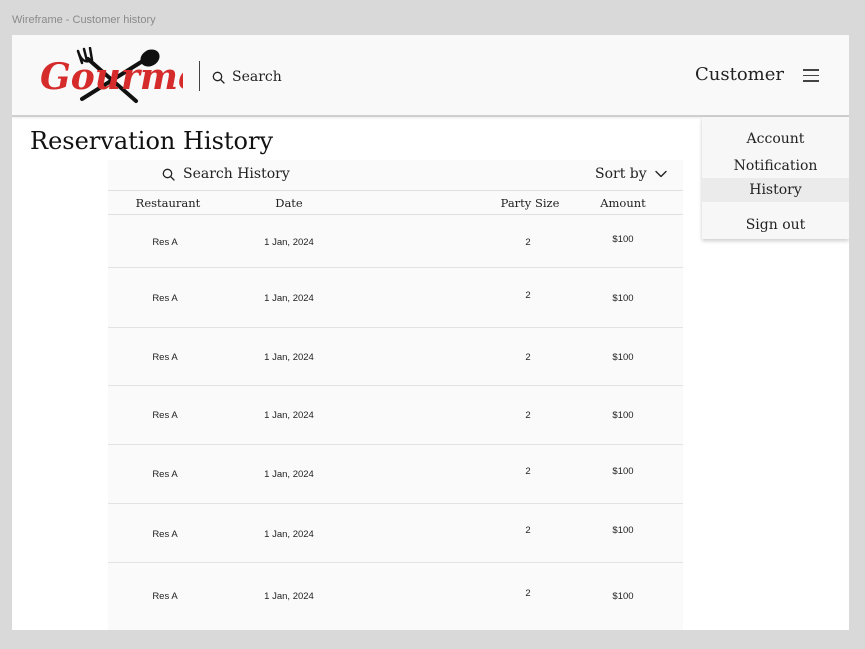 The width and height of the screenshot is (865, 649). What do you see at coordinates (199, 76) in the screenshot?
I see `header-divider` at bounding box center [199, 76].